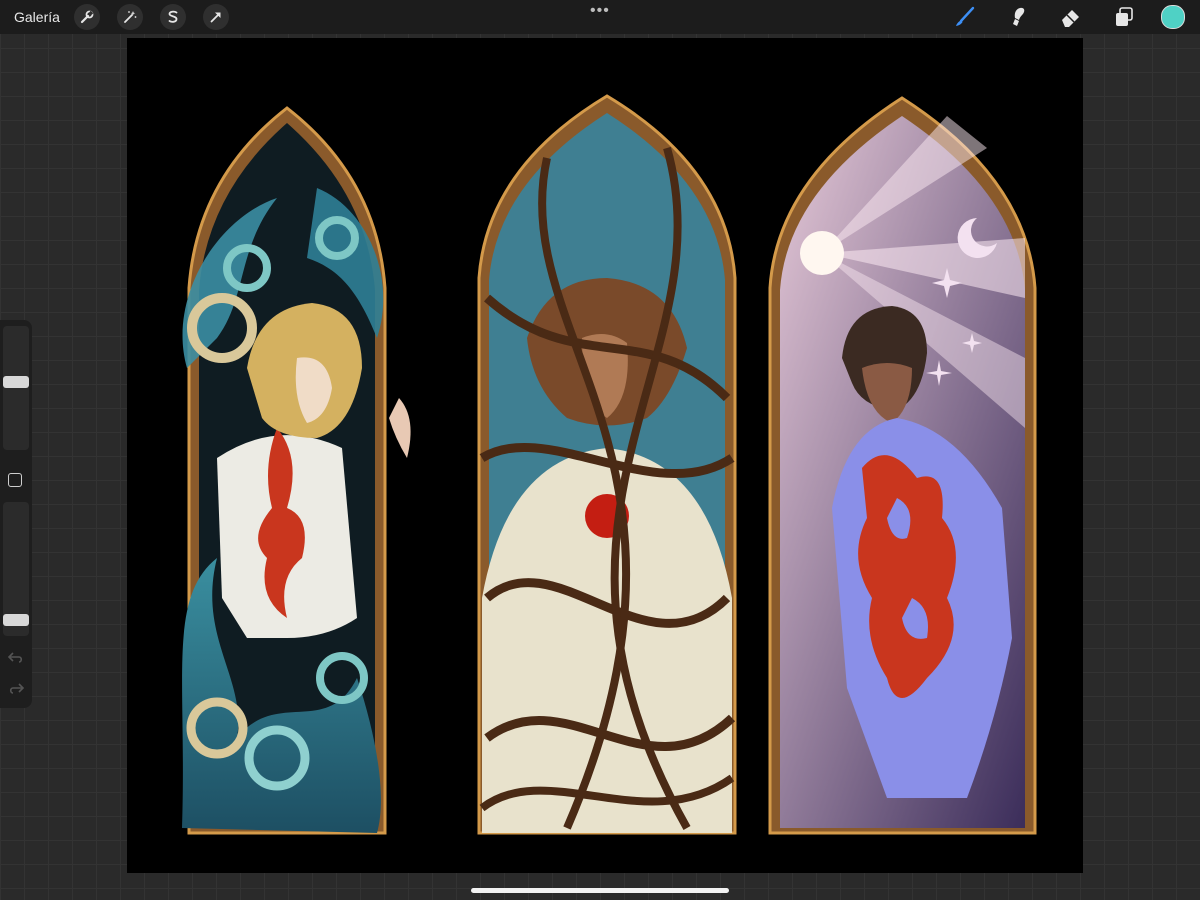 This screenshot has width=1200, height=900. I want to click on top-toolbar: Galería •••, so click(600, 17).